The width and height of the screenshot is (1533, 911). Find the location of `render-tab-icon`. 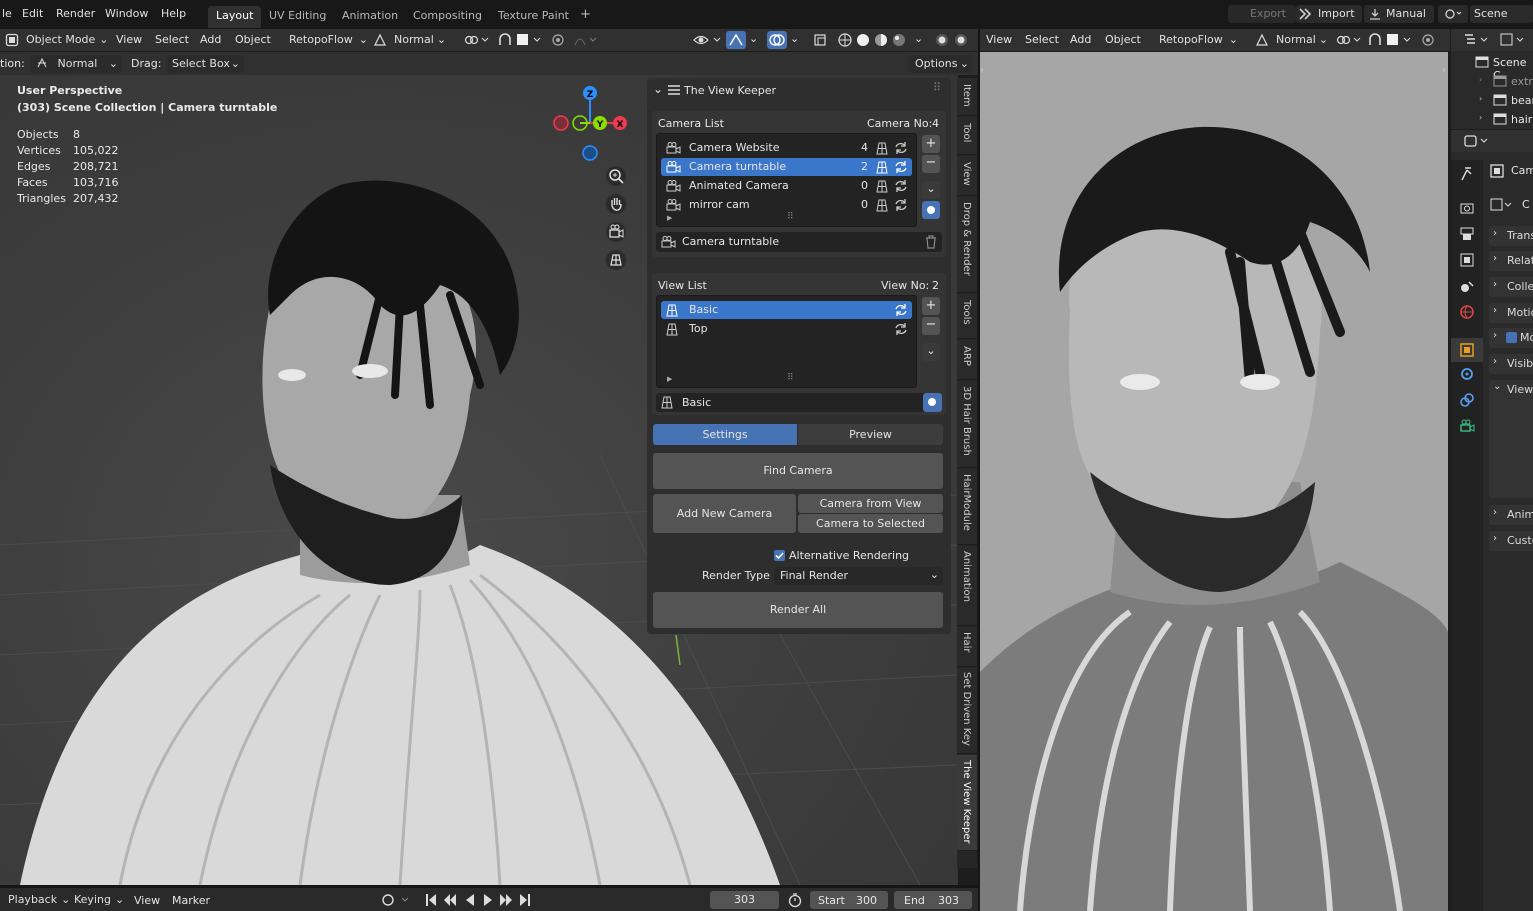

render-tab-icon is located at coordinates (1467, 208).